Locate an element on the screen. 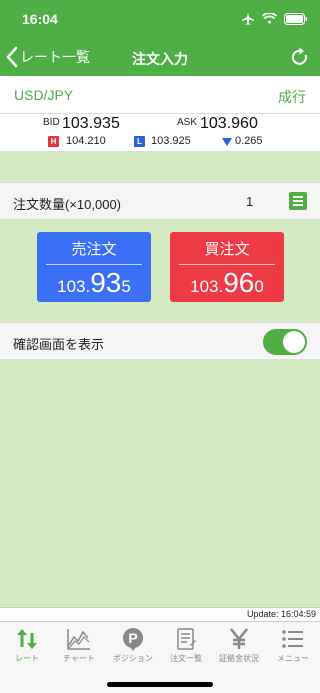  buy-price-pip: 0 is located at coordinates (259, 286).